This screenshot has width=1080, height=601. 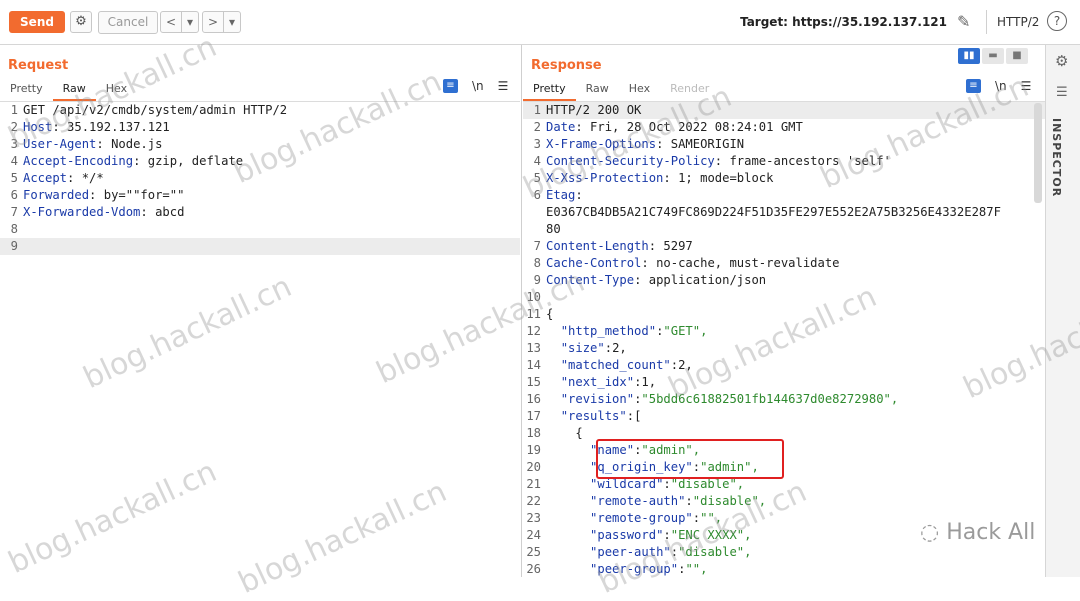 What do you see at coordinates (648, 535) in the screenshot?
I see `line-code: "password":"ENC XXXX",` at bounding box center [648, 535].